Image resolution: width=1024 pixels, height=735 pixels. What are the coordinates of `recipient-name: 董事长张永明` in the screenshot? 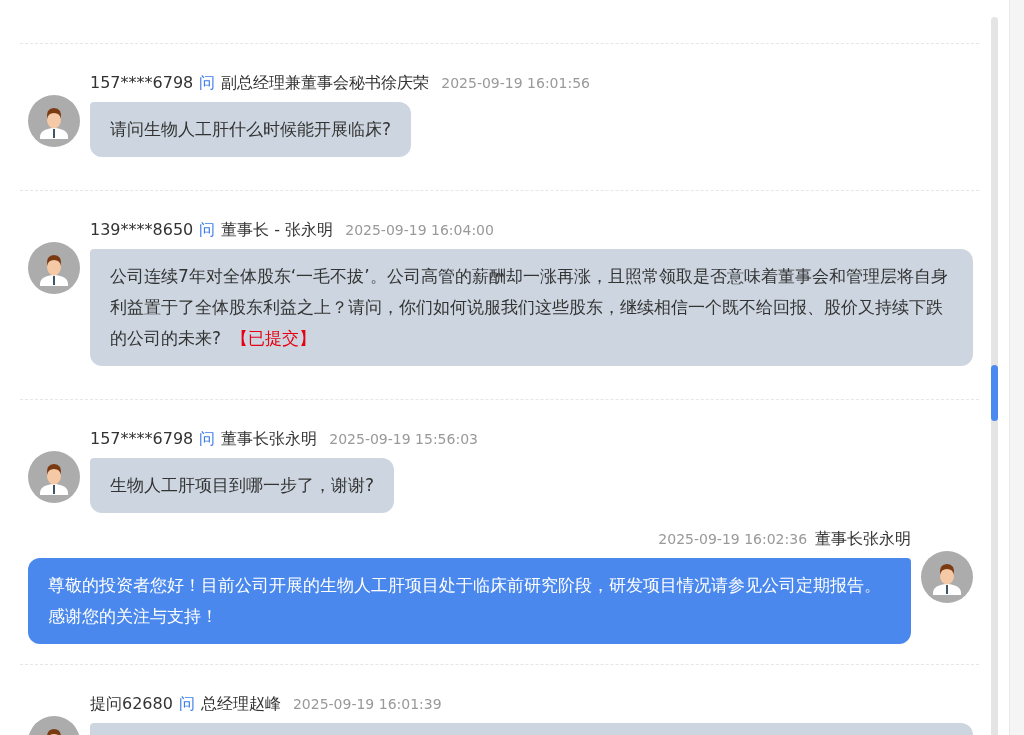 It's located at (269, 439).